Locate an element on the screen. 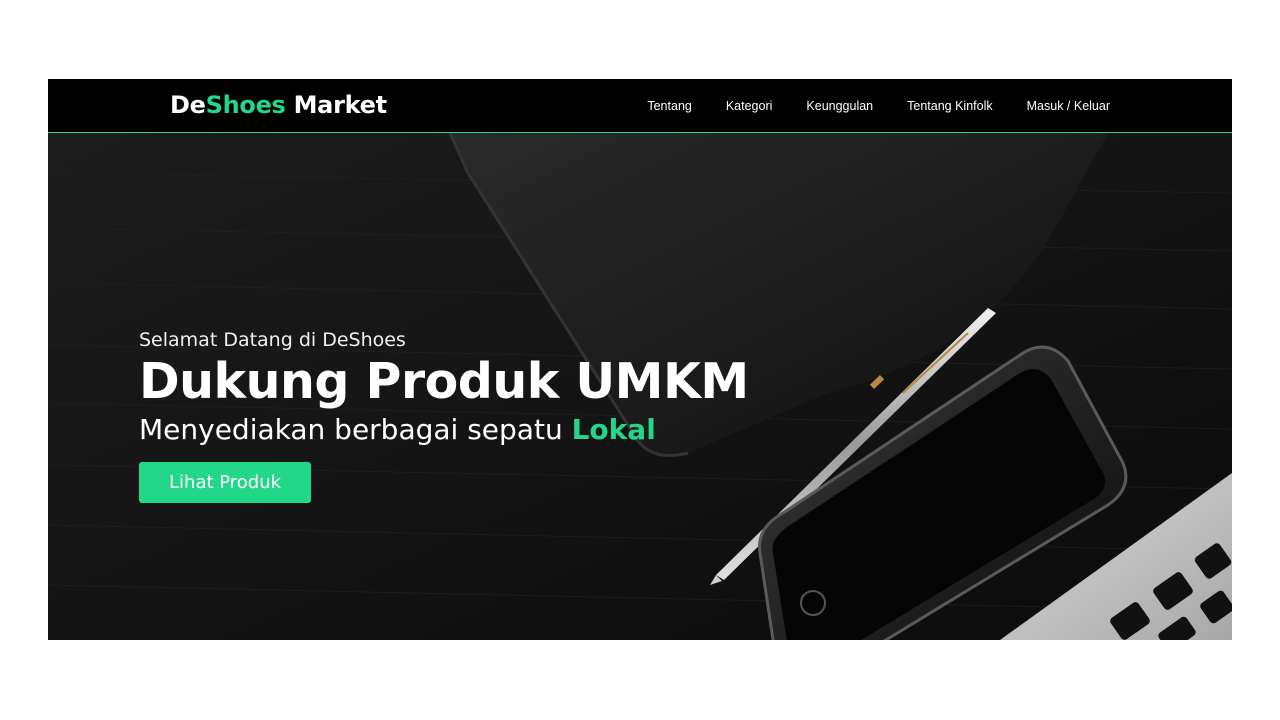  nav-link-tentang-kinfolk: Tentang Kinfolk is located at coordinates (949, 106).